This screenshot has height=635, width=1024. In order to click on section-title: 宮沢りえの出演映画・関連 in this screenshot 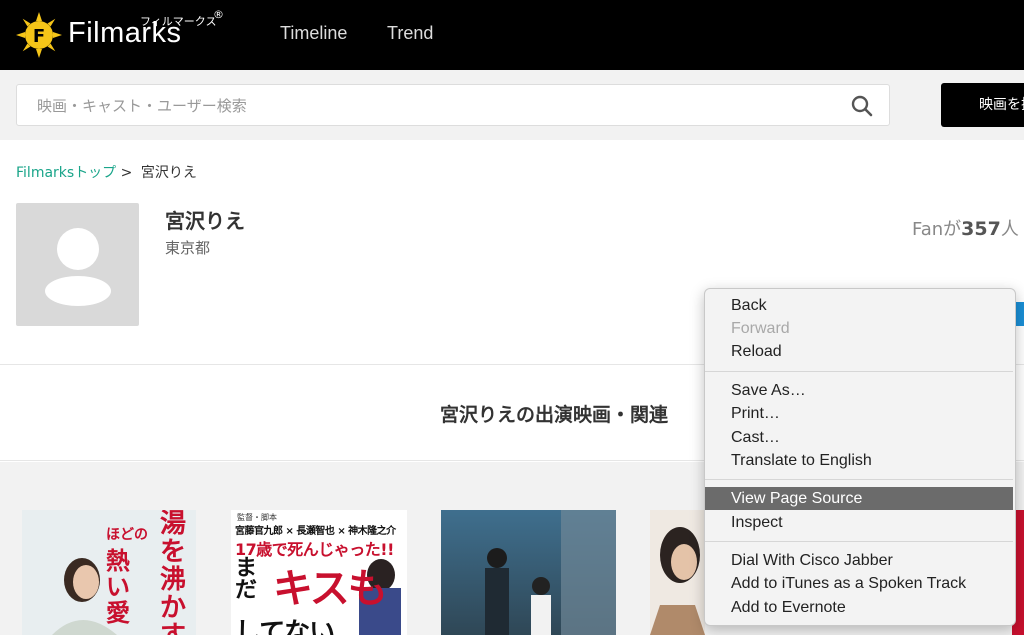, I will do `click(554, 415)`.